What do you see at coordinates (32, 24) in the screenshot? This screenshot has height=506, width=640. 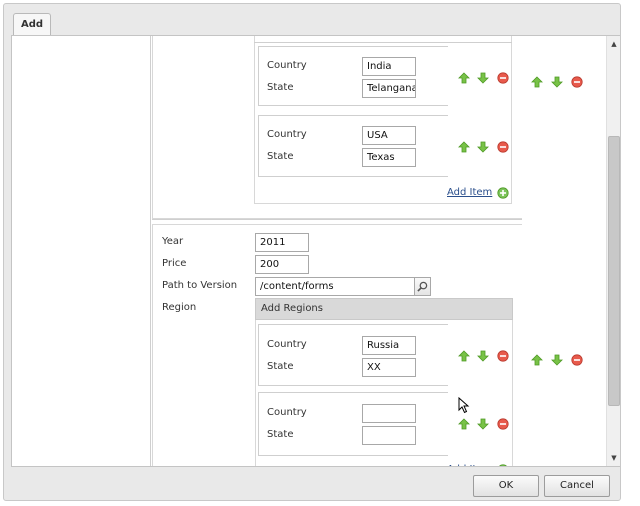 I see `tab-add: Add` at bounding box center [32, 24].